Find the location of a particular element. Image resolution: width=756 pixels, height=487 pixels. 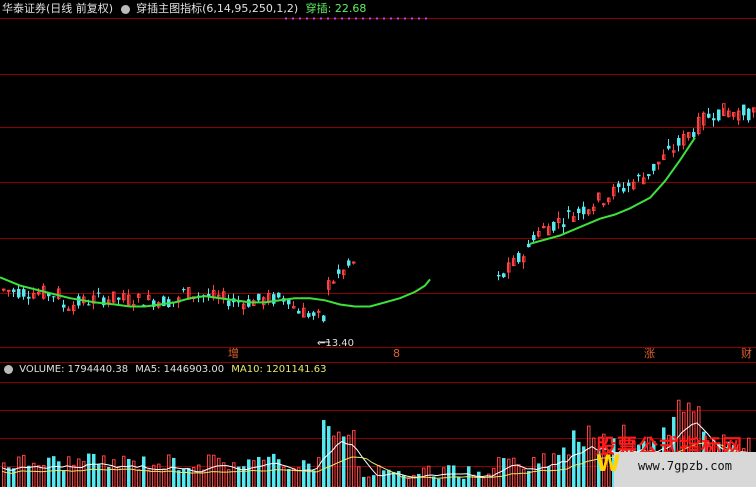

event-label-zeng: 增 is located at coordinates (233, 353).